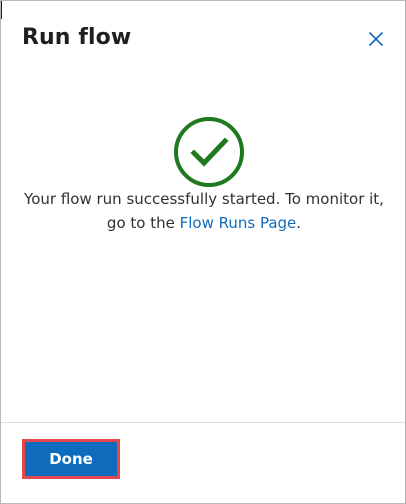  What do you see at coordinates (299, 223) in the screenshot?
I see `success-message-suffix: .` at bounding box center [299, 223].